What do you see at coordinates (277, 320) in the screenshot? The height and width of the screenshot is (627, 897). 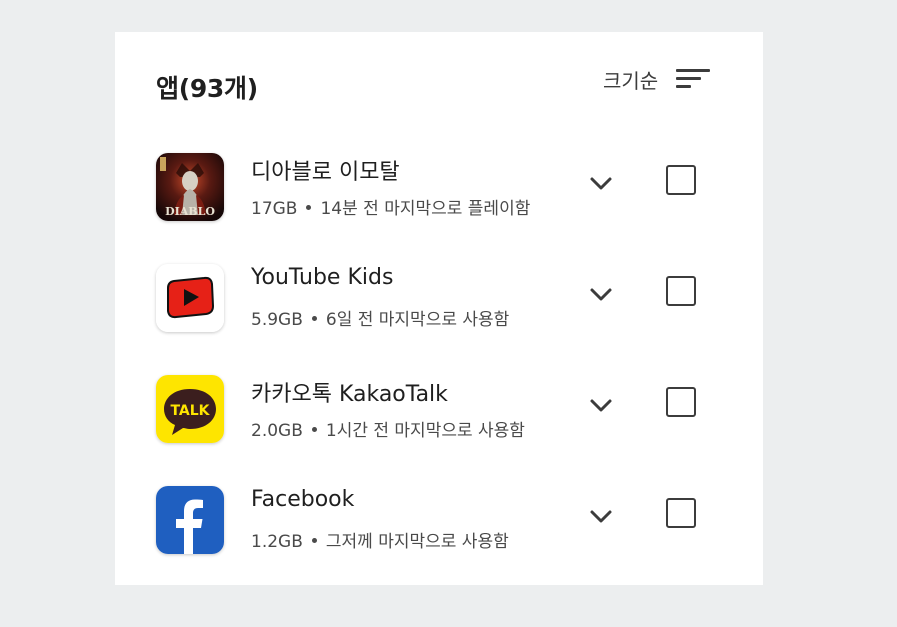 I see `app-size: 5.9GB` at bounding box center [277, 320].